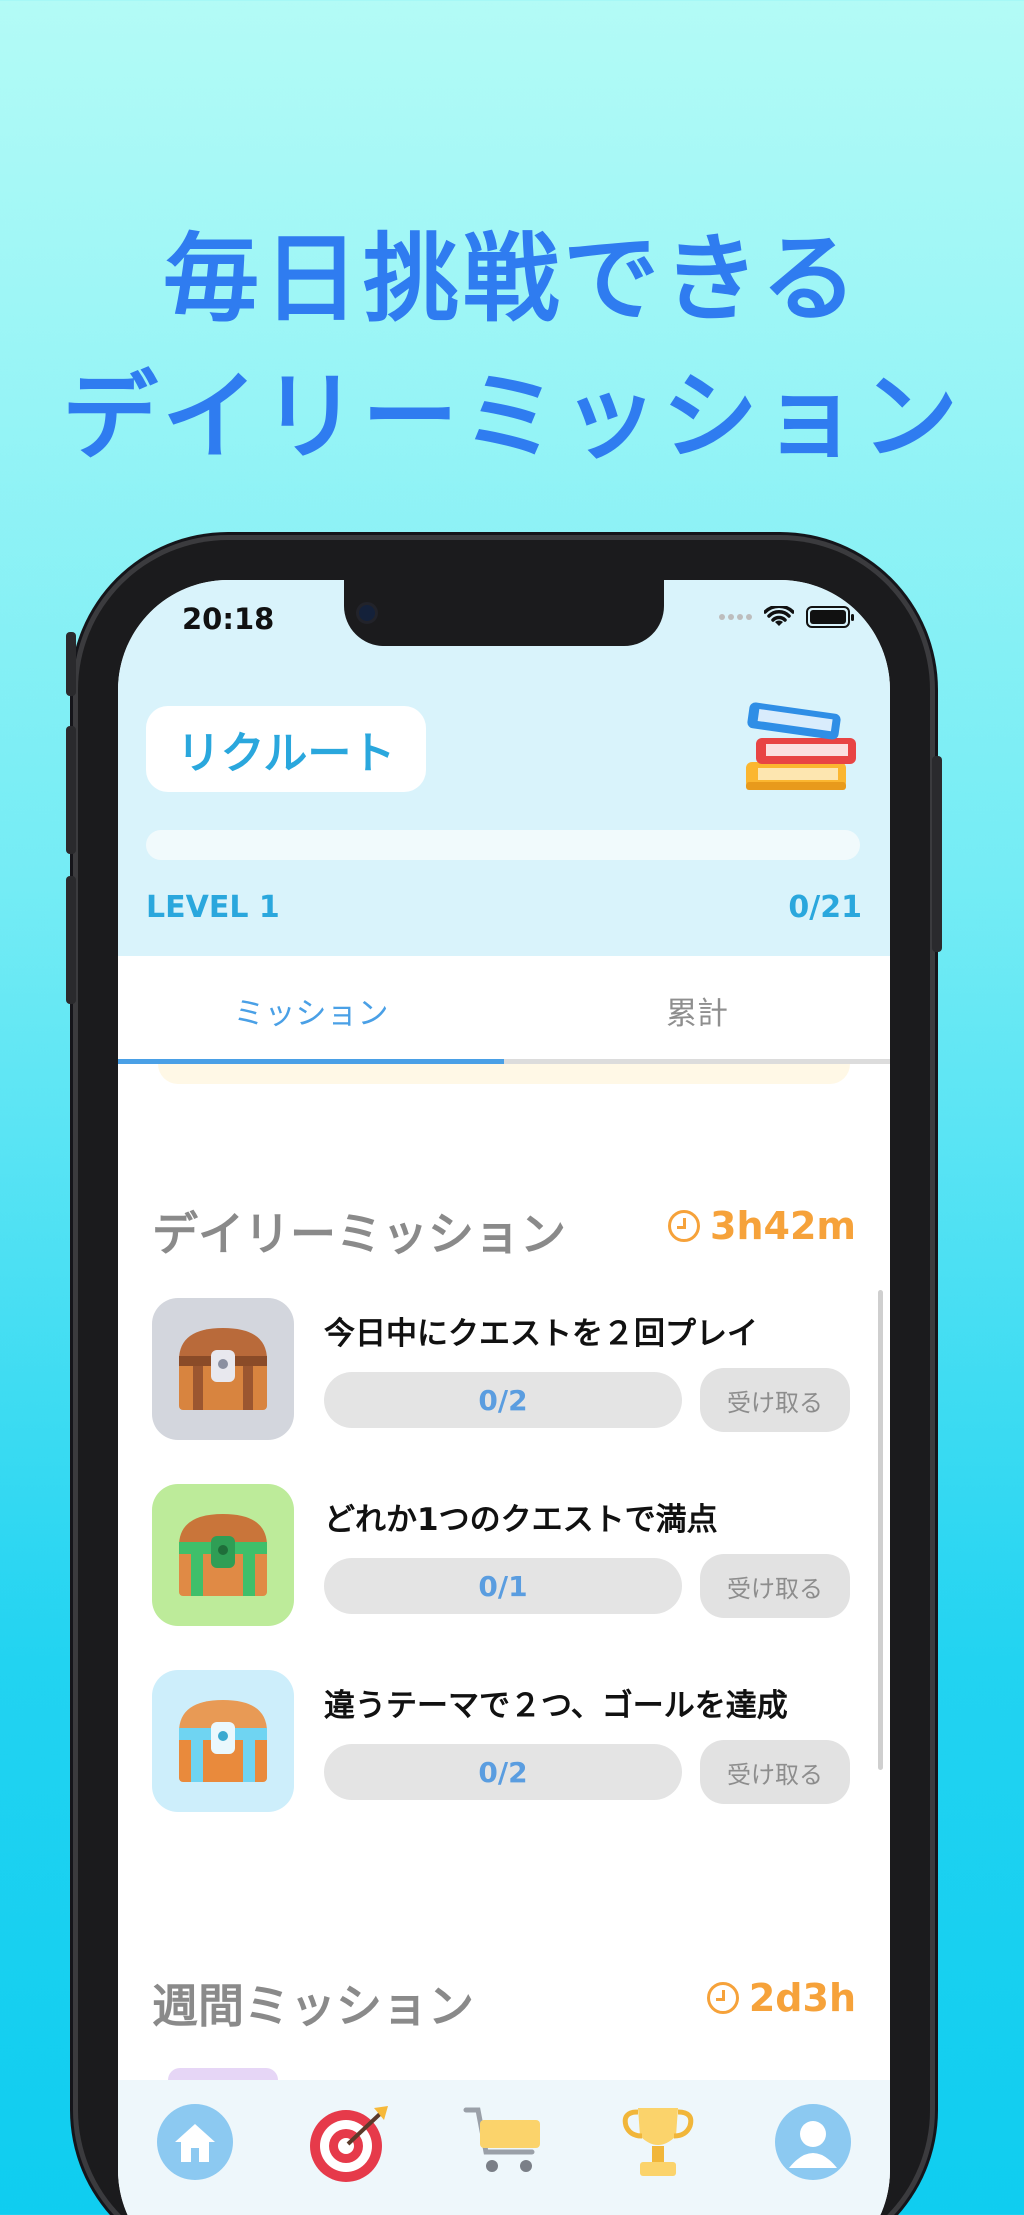 Image resolution: width=1024 pixels, height=2215 pixels. Describe the element at coordinates (501, 2139) in the screenshot. I see `cart-icon` at that location.